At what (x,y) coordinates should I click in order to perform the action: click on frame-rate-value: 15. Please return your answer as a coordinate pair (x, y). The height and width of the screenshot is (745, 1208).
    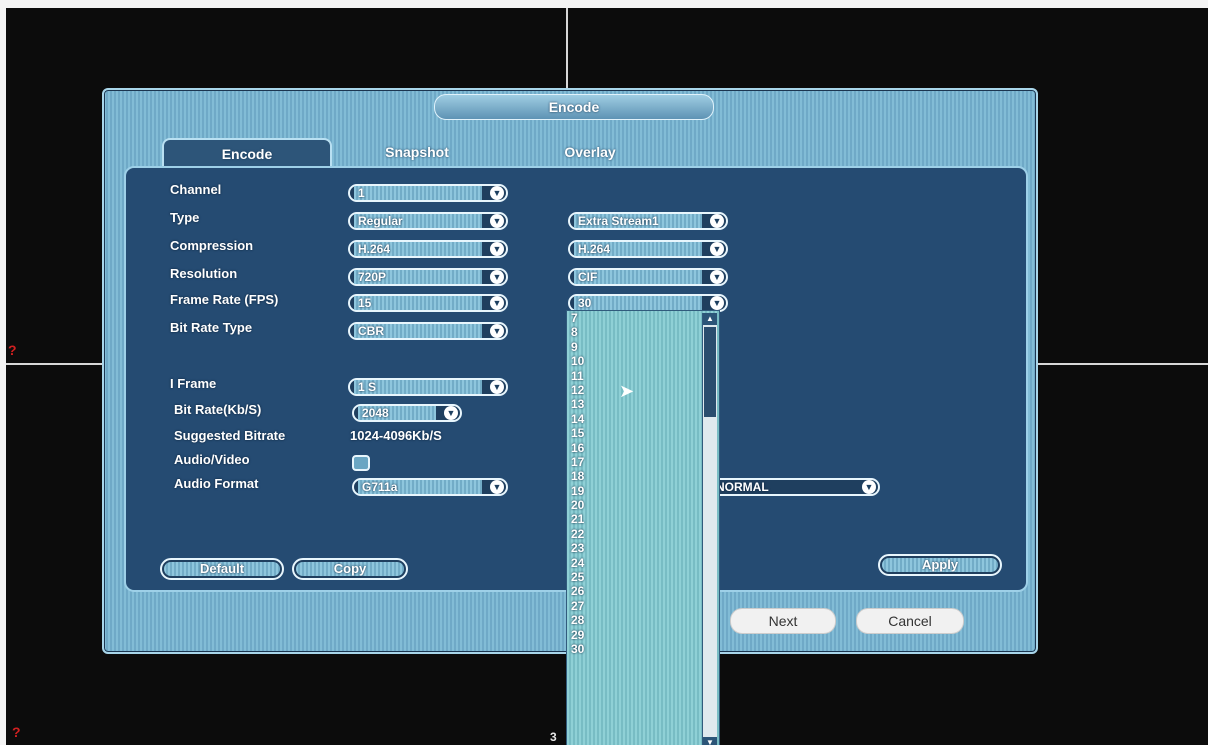
    Looking at the image, I should click on (418, 303).